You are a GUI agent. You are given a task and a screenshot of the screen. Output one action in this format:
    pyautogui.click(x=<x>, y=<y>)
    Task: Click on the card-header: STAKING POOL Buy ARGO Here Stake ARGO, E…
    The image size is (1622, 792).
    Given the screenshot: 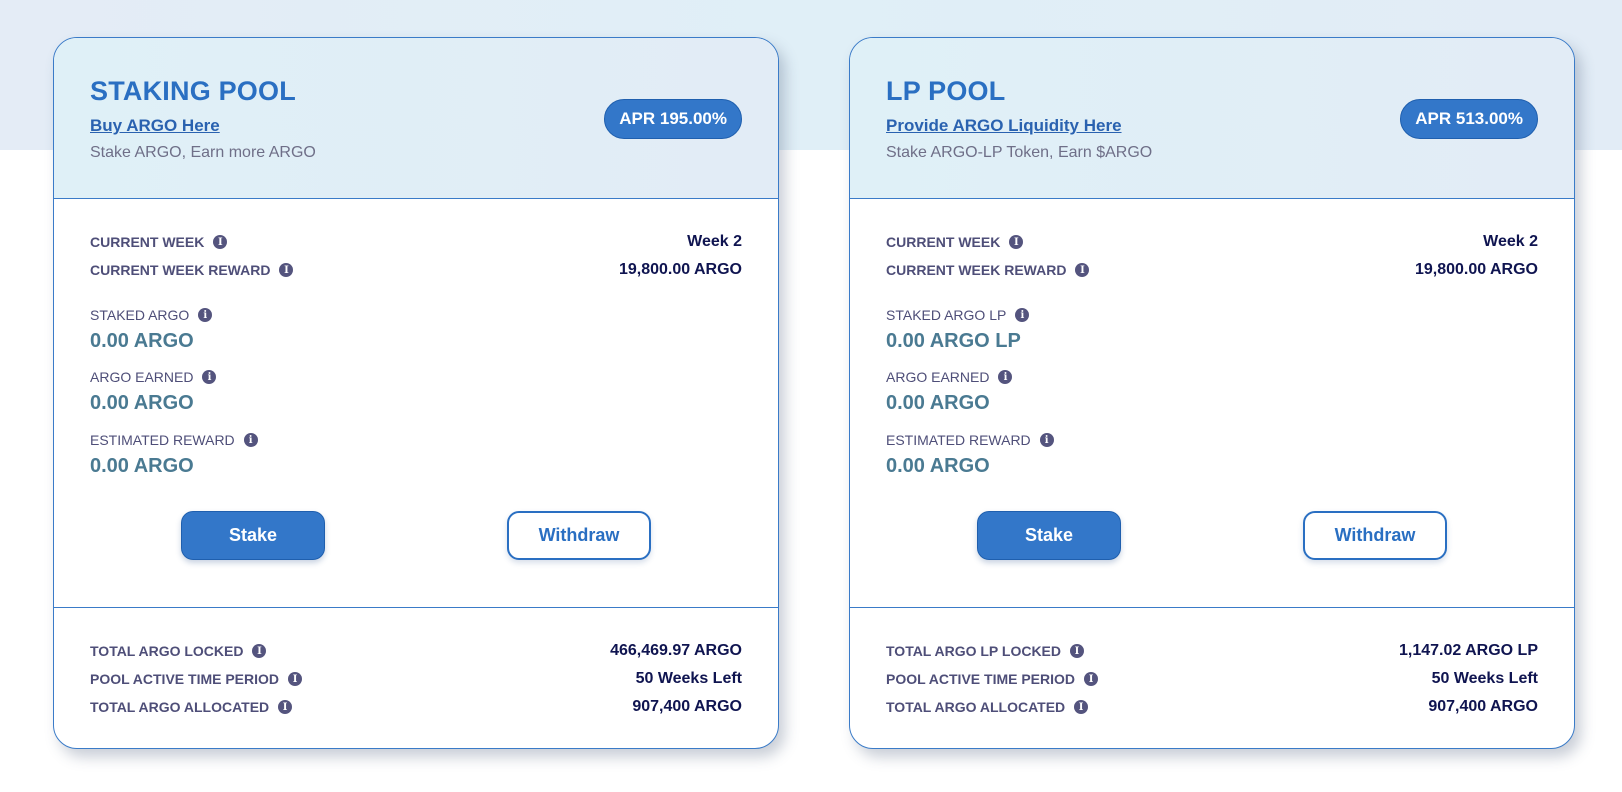 What is the action you would take?
    pyautogui.click(x=416, y=118)
    